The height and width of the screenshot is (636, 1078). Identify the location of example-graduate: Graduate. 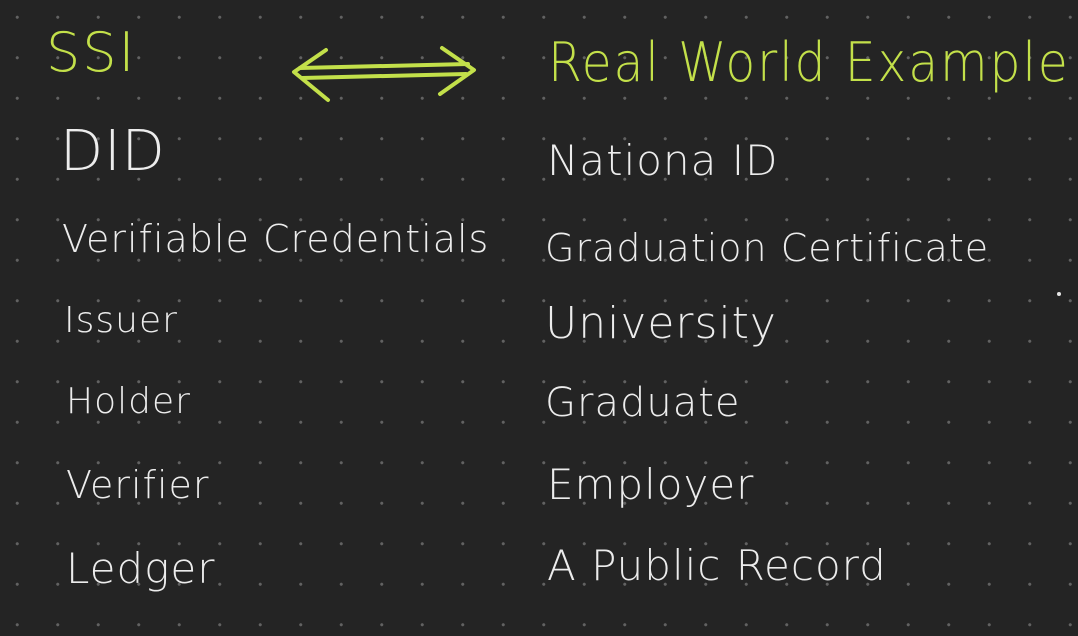
(643, 403).